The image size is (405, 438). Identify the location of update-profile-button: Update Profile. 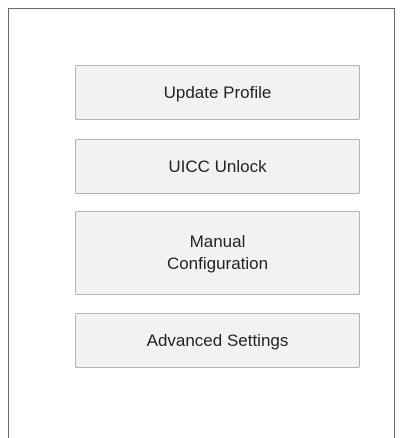
(217, 92).